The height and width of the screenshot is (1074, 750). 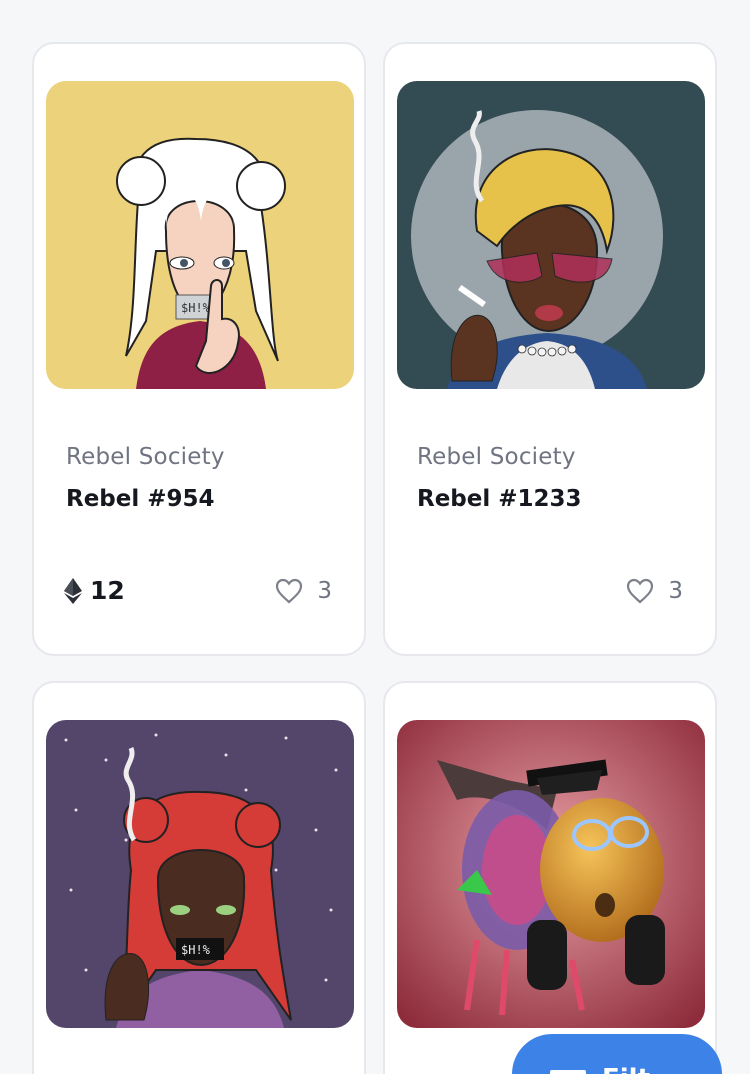 What do you see at coordinates (73, 590) in the screenshot?
I see `ethereum-icon` at bounding box center [73, 590].